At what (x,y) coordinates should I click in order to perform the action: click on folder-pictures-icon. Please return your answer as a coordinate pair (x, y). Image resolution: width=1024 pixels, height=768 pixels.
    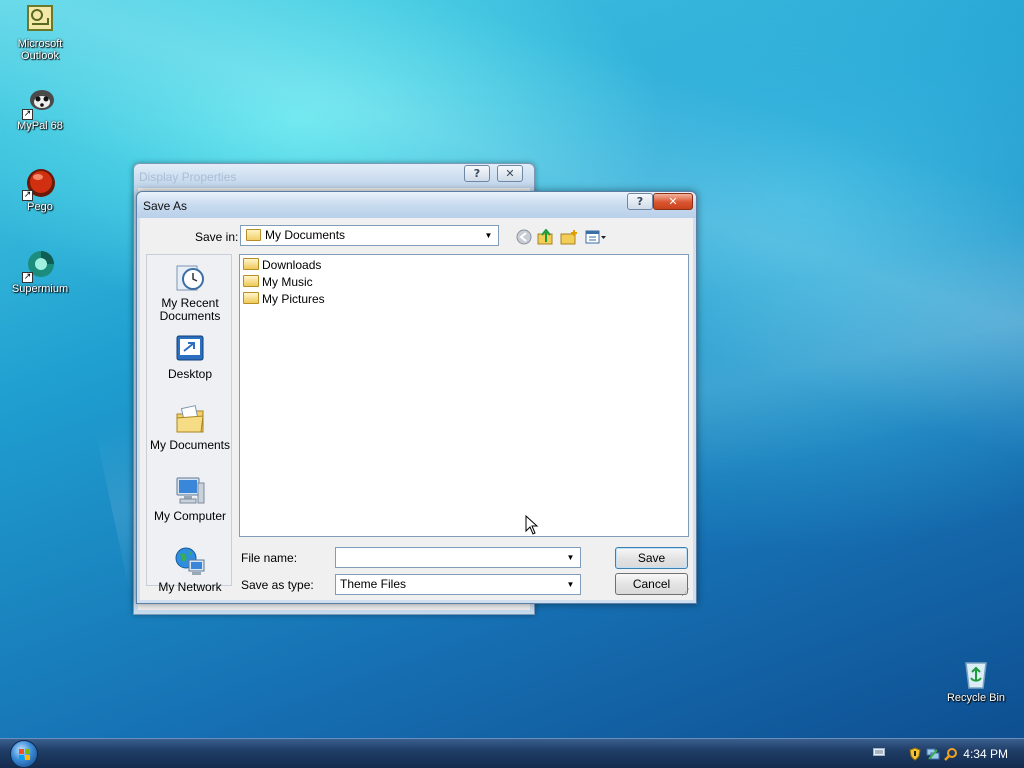
    Looking at the image, I should click on (251, 298).